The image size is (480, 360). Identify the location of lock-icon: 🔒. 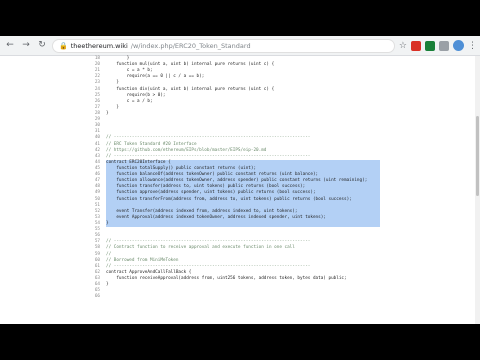
(63, 45).